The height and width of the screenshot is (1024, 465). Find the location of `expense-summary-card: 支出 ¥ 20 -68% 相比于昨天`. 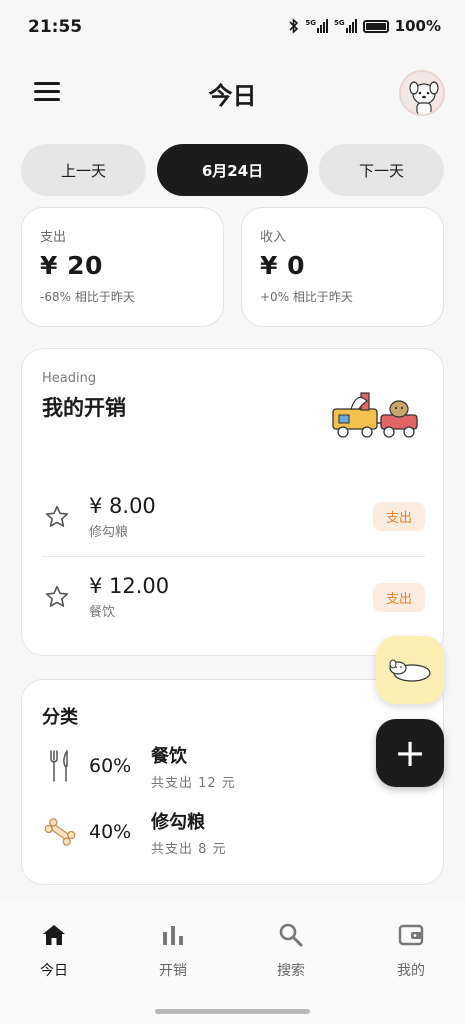

expense-summary-card: 支出 ¥ 20 -68% 相比于昨天 is located at coordinates (122, 267).